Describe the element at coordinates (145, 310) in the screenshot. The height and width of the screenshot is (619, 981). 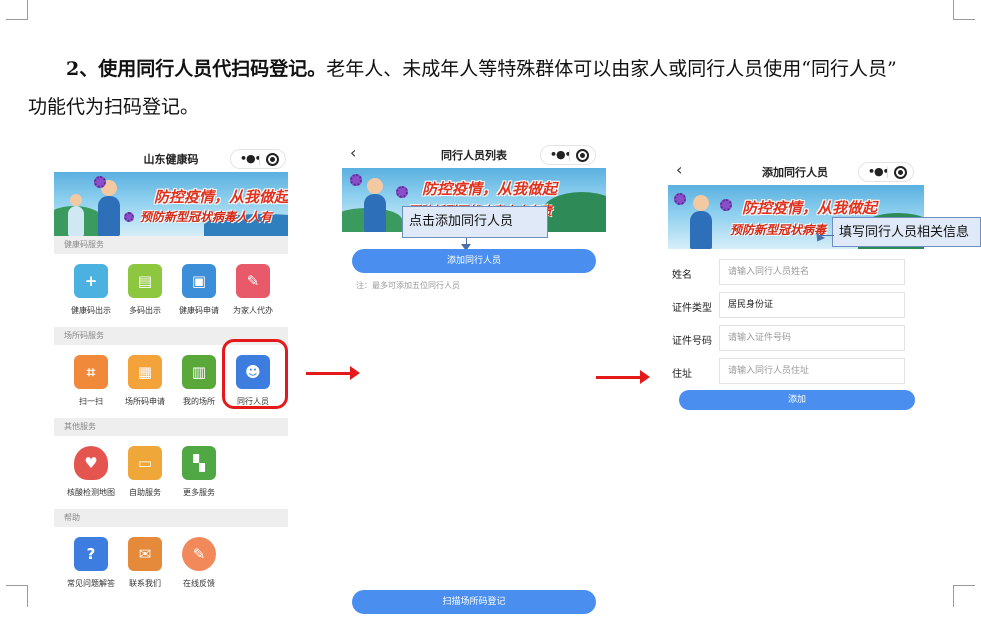
I see `service-label: 多码出示` at that location.